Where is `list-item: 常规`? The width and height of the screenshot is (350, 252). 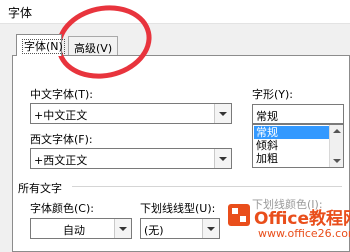 list-item: 常规 is located at coordinates (291, 132).